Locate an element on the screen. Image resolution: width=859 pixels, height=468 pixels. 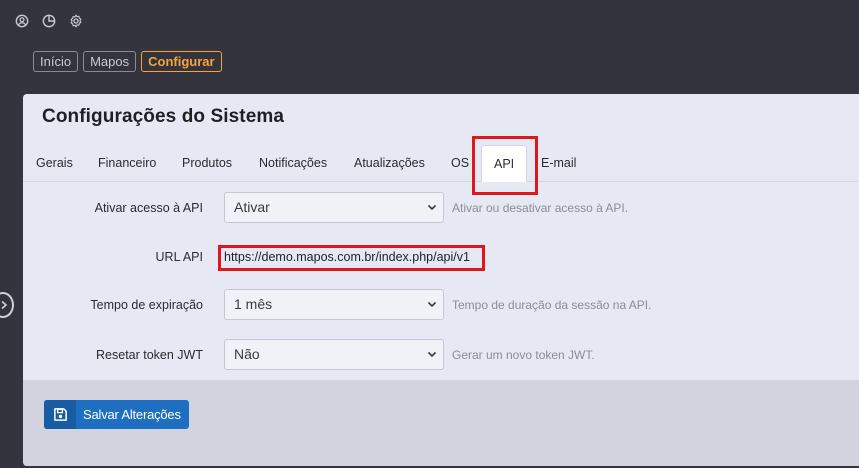
top-icon-bar is located at coordinates (48, 20).